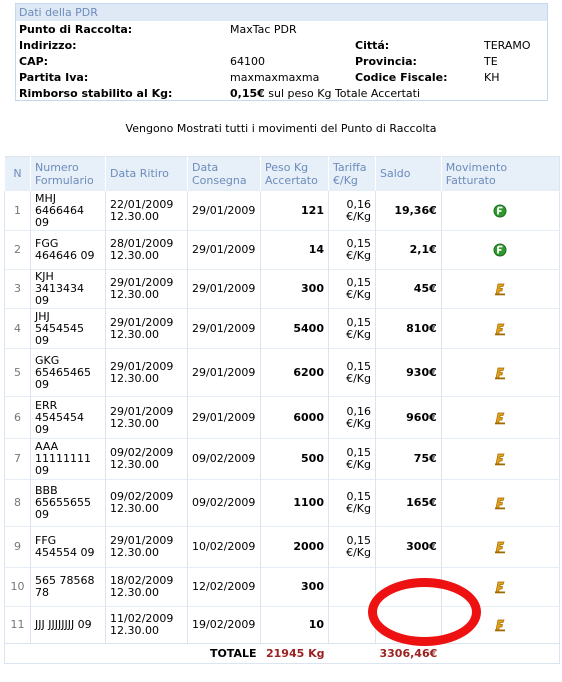 The height and width of the screenshot is (682, 562). I want to click on row-consegna: 10/02/2009, so click(224, 547).